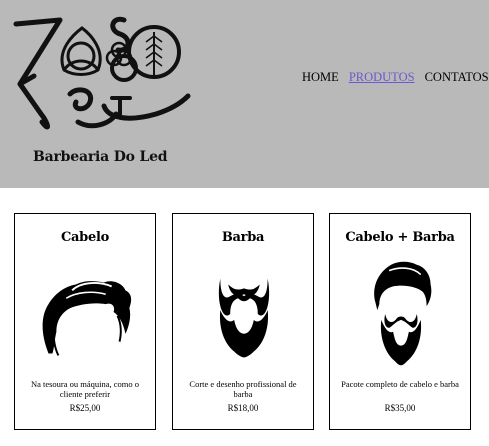  What do you see at coordinates (244, 318) in the screenshot?
I see `beard-icon` at bounding box center [244, 318].